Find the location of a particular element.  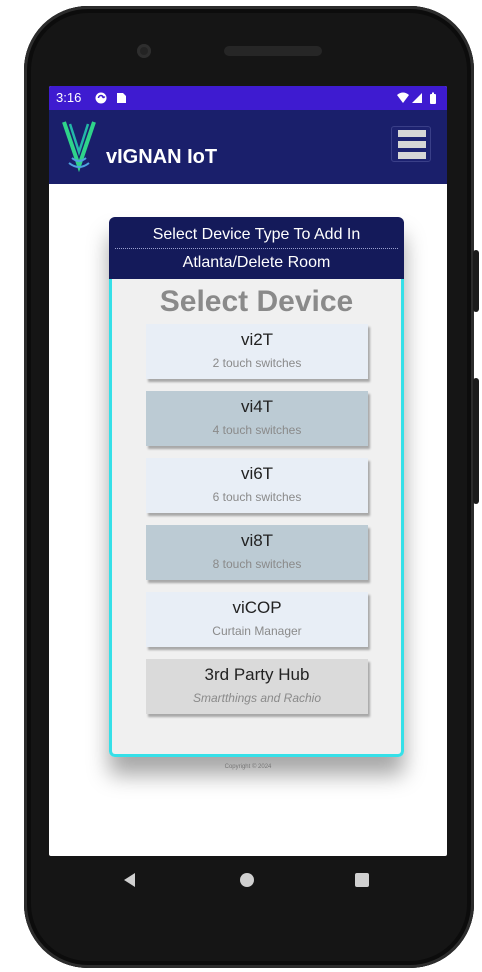

signal-icon is located at coordinates (417, 98).